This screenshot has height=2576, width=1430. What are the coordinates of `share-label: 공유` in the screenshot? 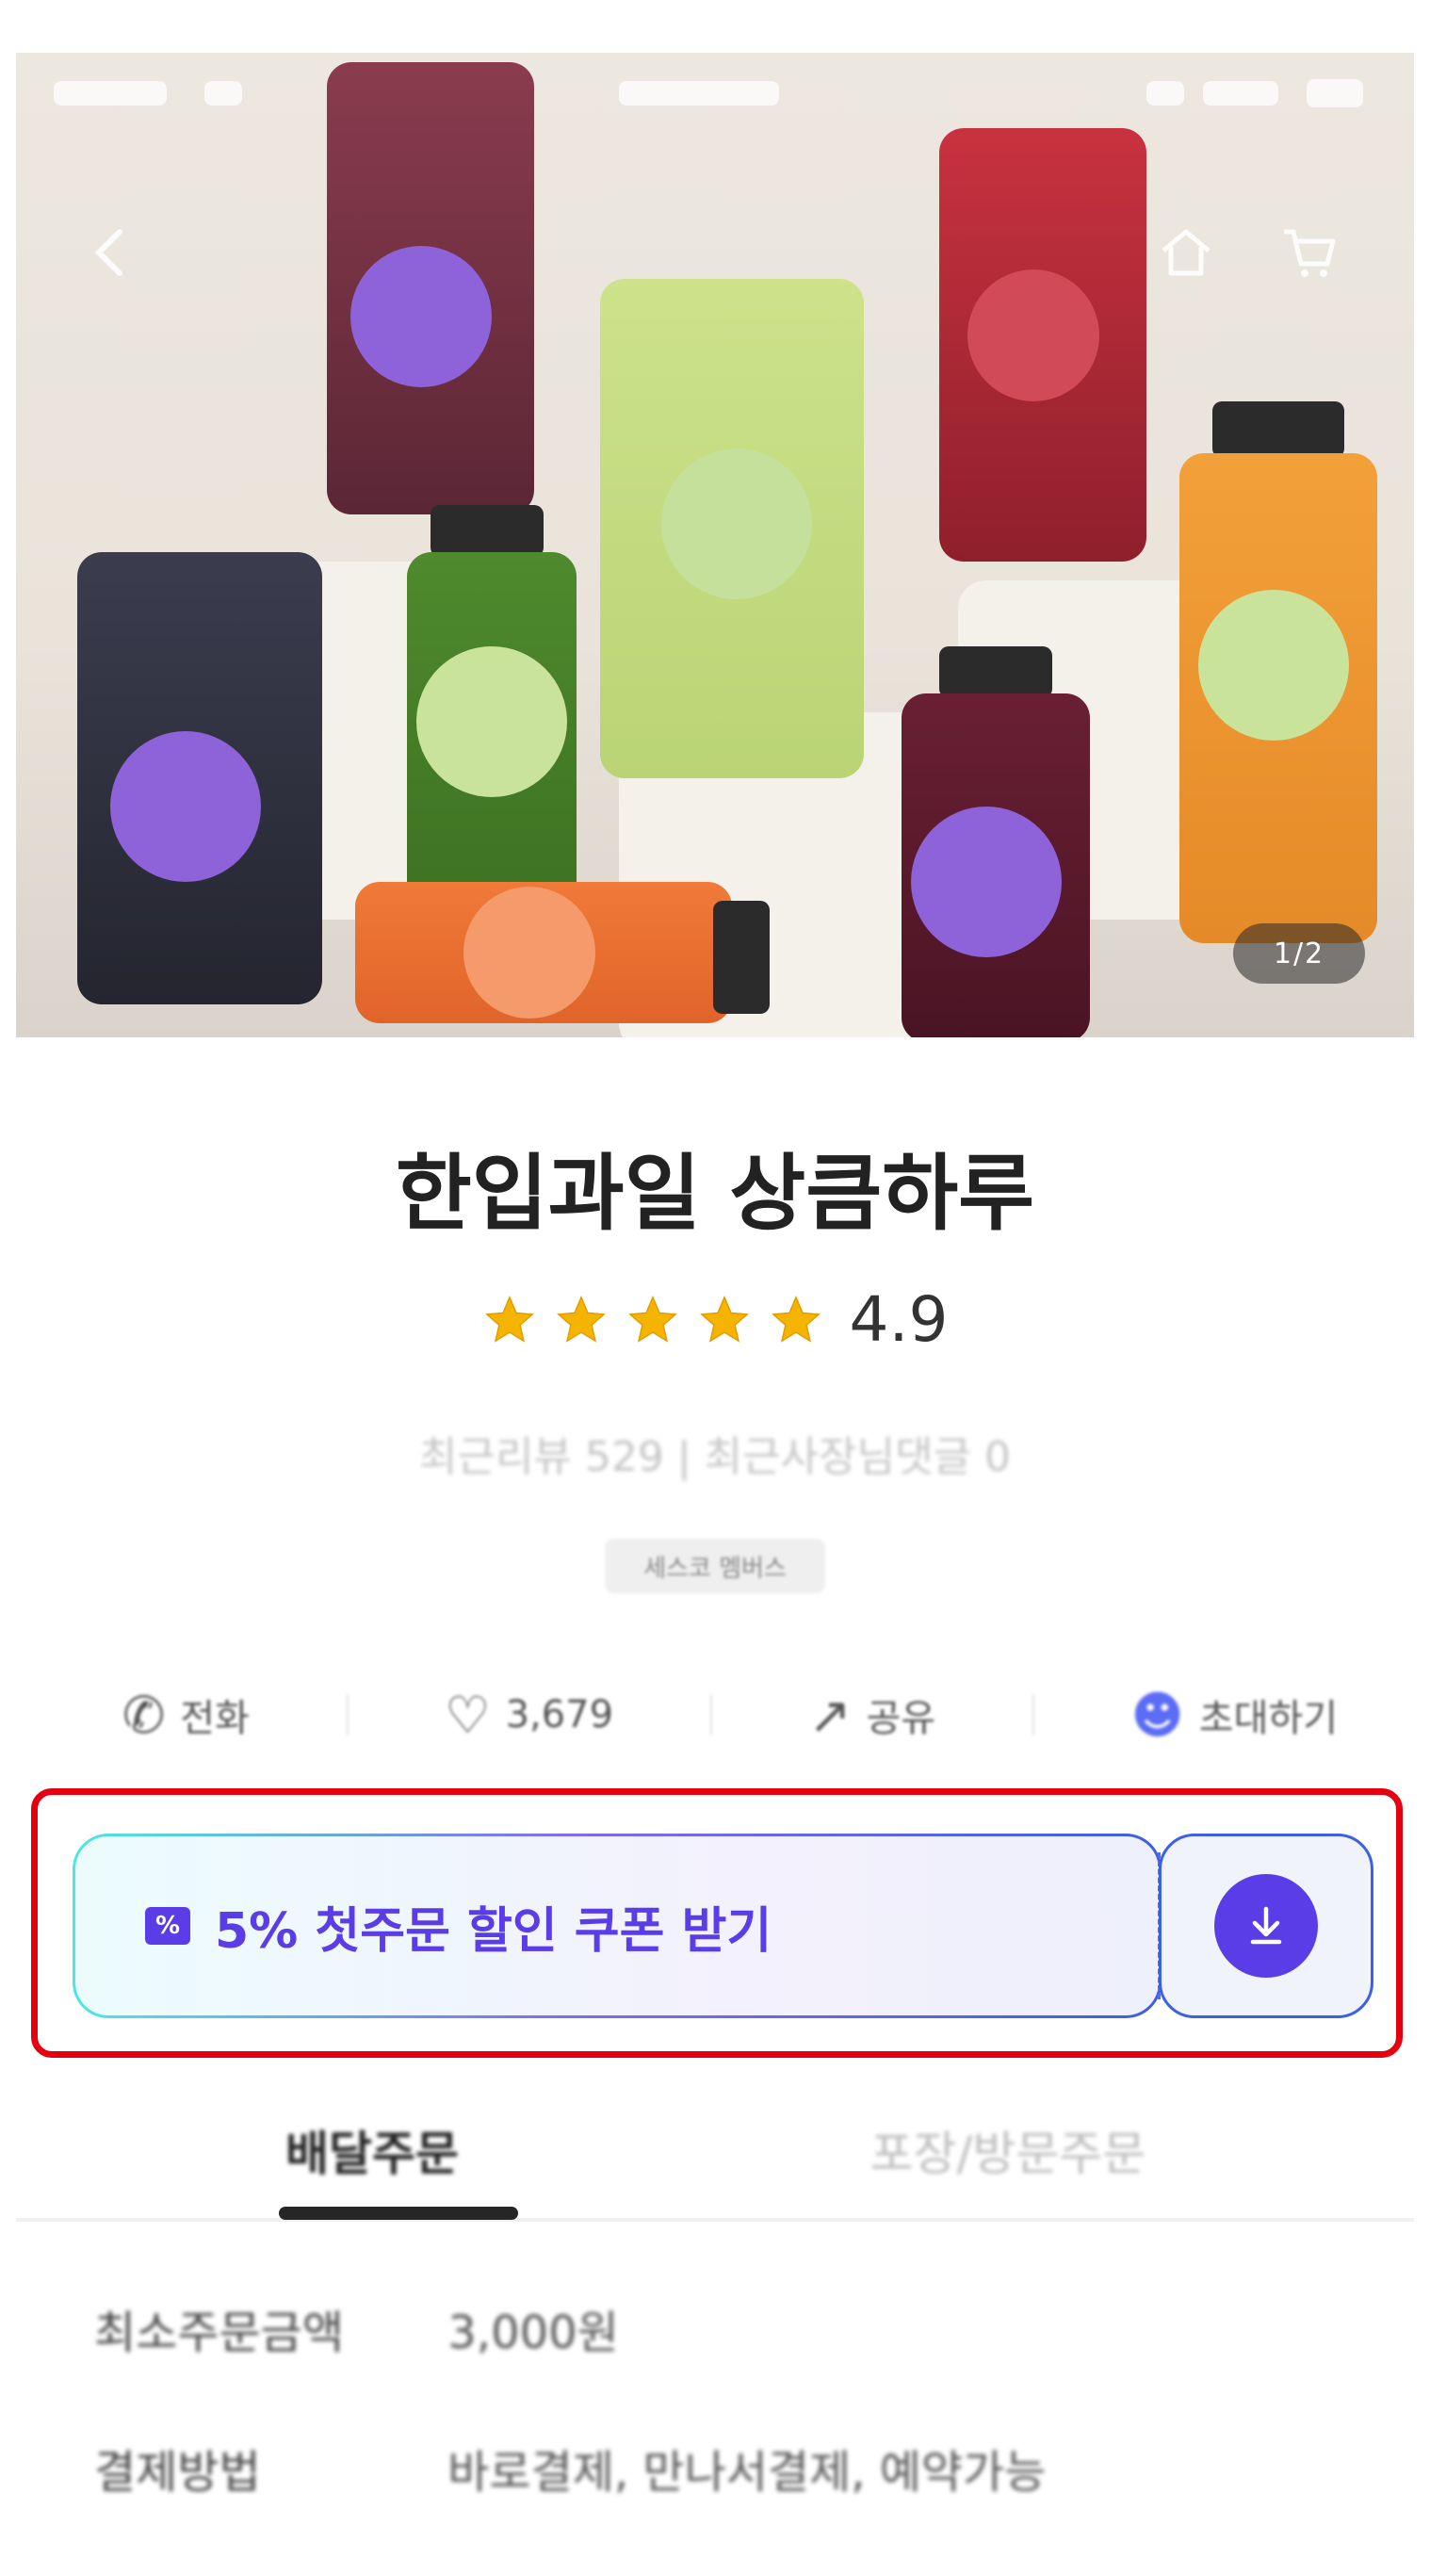 It's located at (901, 1718).